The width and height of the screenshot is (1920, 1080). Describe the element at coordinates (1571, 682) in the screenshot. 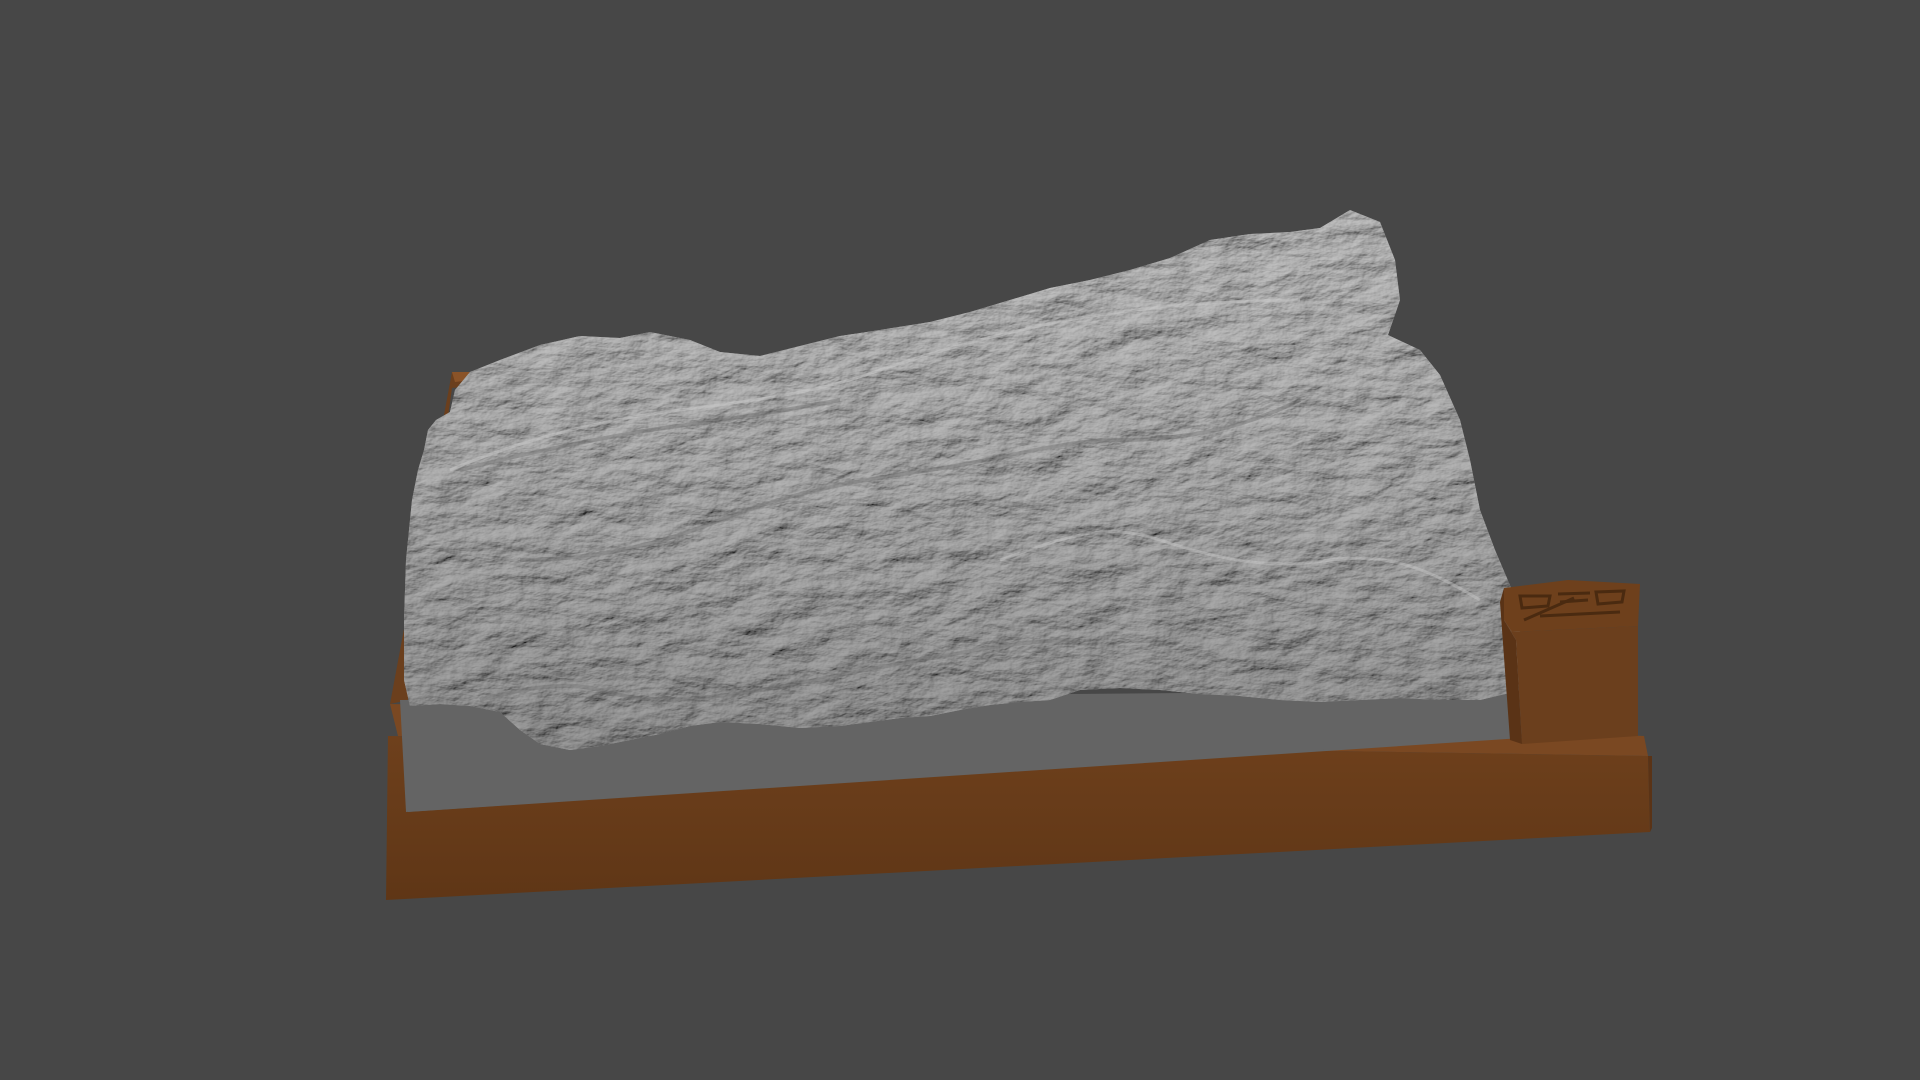

I see `label-block-front` at that location.